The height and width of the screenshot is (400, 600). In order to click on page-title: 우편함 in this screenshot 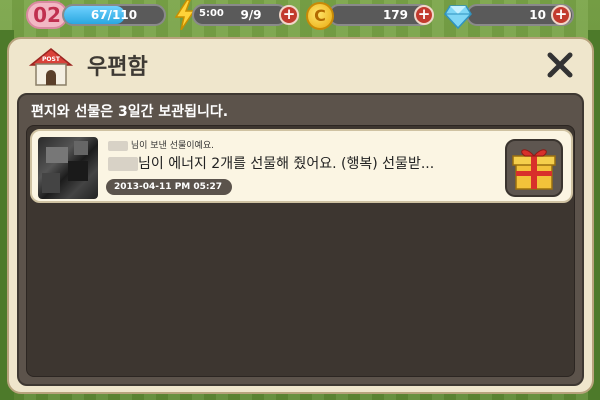, I will do `click(117, 67)`.